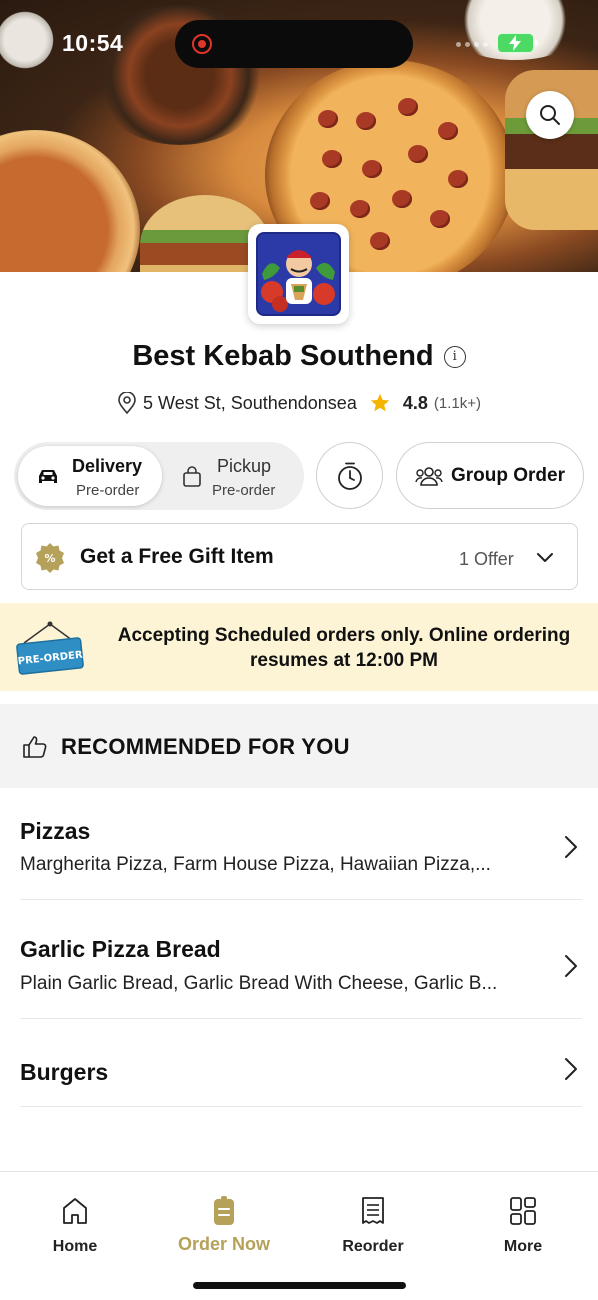 The width and height of the screenshot is (598, 1300). What do you see at coordinates (223, 1244) in the screenshot?
I see `tab-label: Order Now` at bounding box center [223, 1244].